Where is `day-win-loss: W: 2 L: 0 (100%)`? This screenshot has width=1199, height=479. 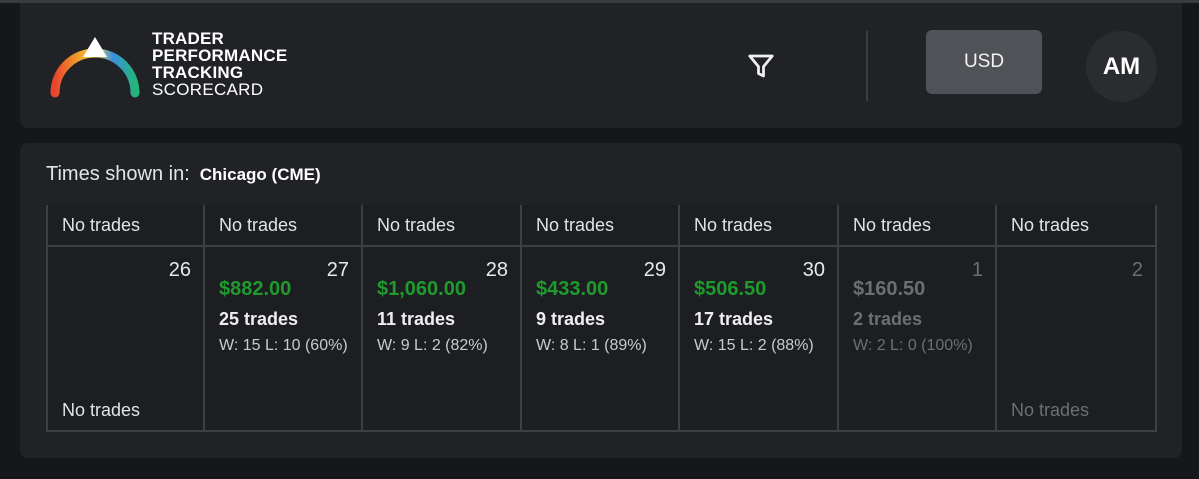 day-win-loss: W: 2 L: 0 (100%) is located at coordinates (913, 345).